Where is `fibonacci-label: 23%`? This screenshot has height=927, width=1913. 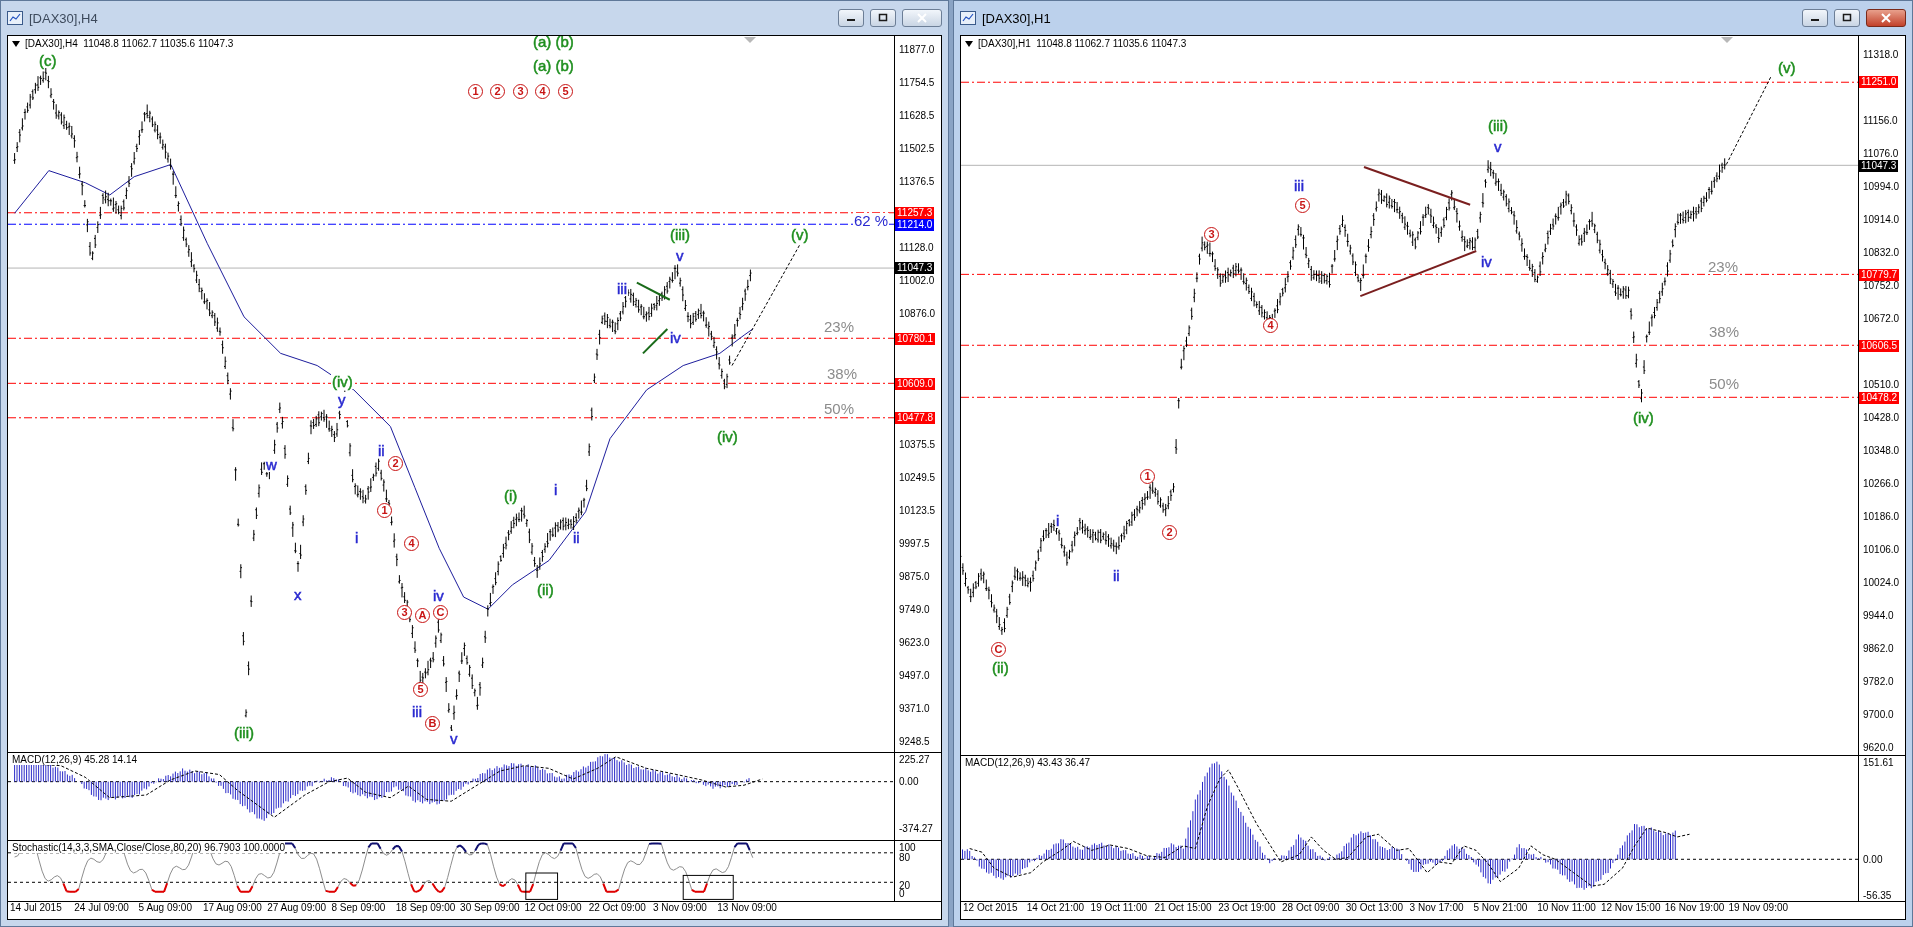
fibonacci-label: 23% is located at coordinates (839, 326).